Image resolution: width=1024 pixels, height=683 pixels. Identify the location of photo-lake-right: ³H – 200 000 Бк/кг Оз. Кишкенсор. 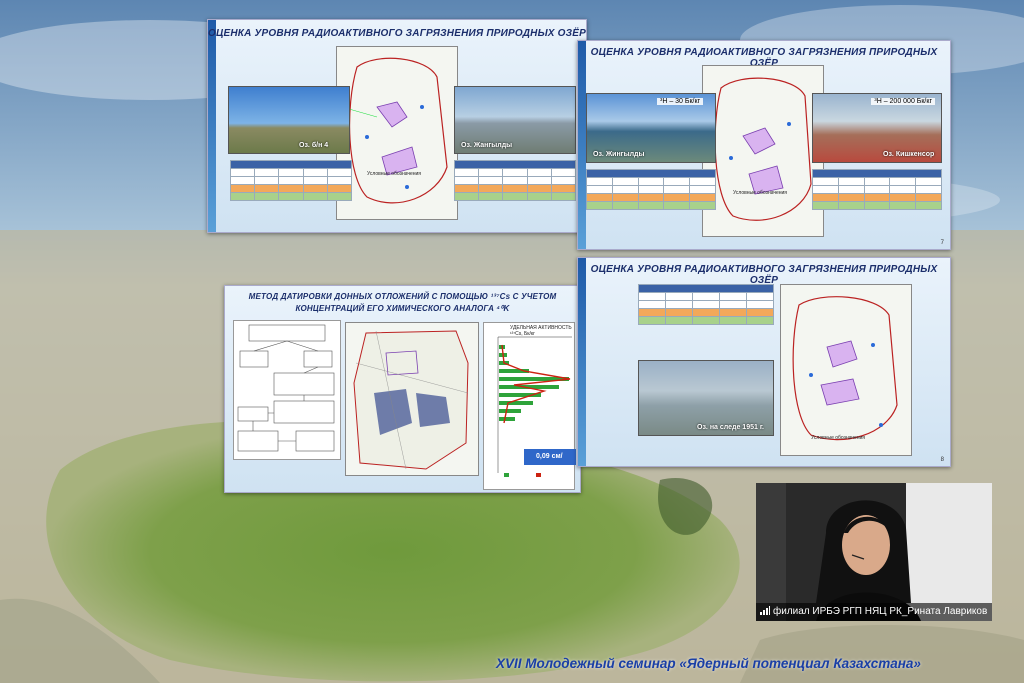
(877, 128).